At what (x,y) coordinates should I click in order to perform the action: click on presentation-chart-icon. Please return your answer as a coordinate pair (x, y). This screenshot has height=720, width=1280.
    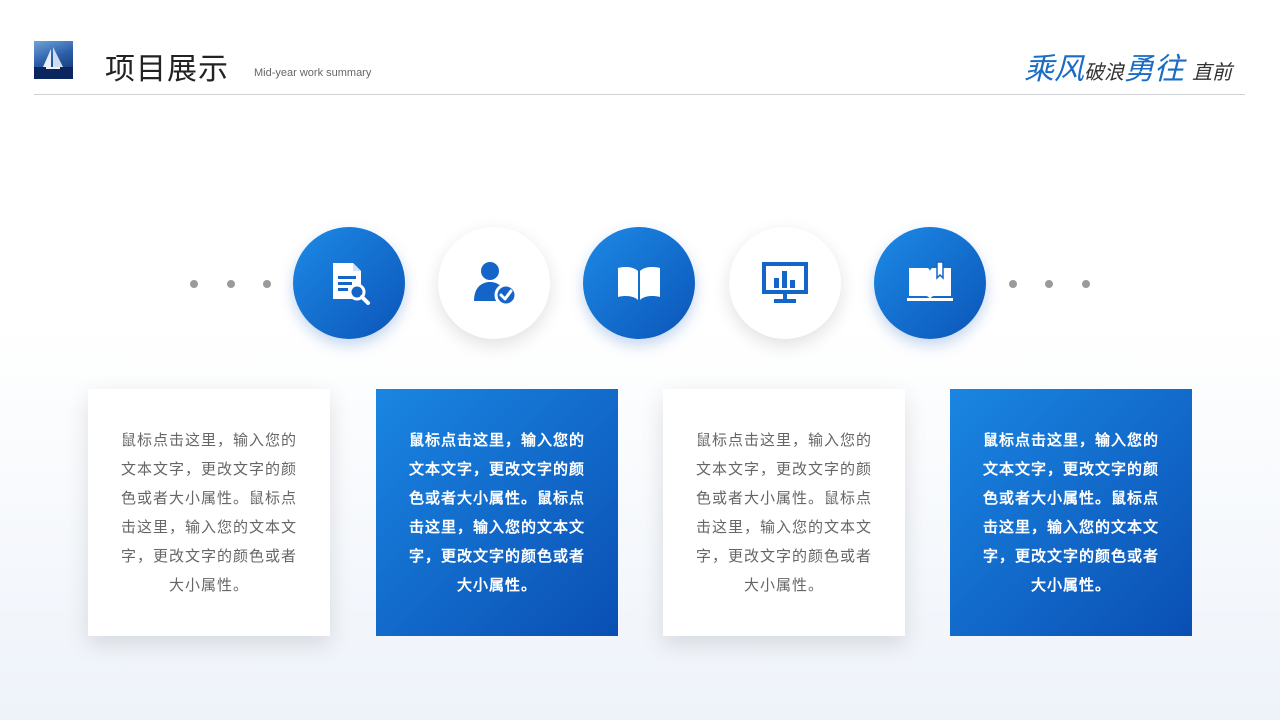
    Looking at the image, I should click on (785, 282).